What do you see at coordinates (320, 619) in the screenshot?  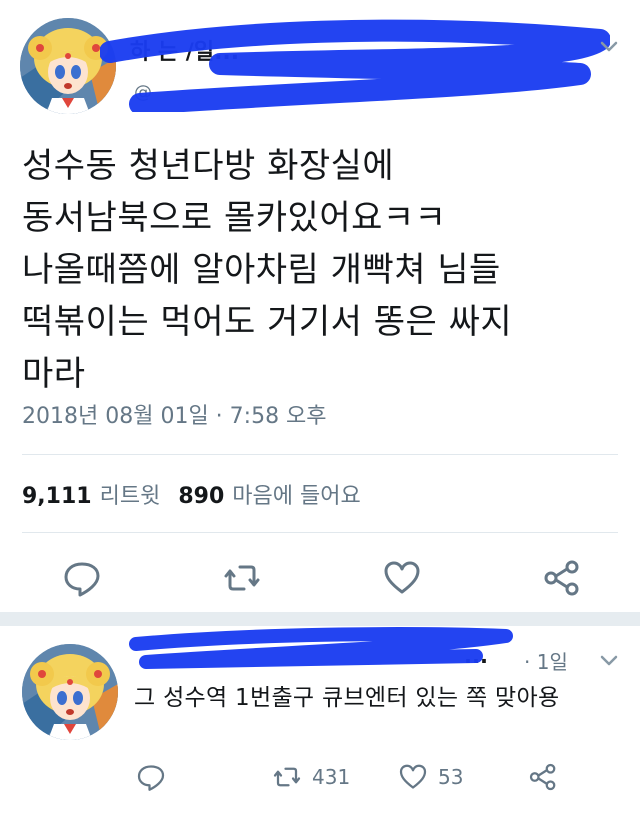 I see `section-divider` at bounding box center [320, 619].